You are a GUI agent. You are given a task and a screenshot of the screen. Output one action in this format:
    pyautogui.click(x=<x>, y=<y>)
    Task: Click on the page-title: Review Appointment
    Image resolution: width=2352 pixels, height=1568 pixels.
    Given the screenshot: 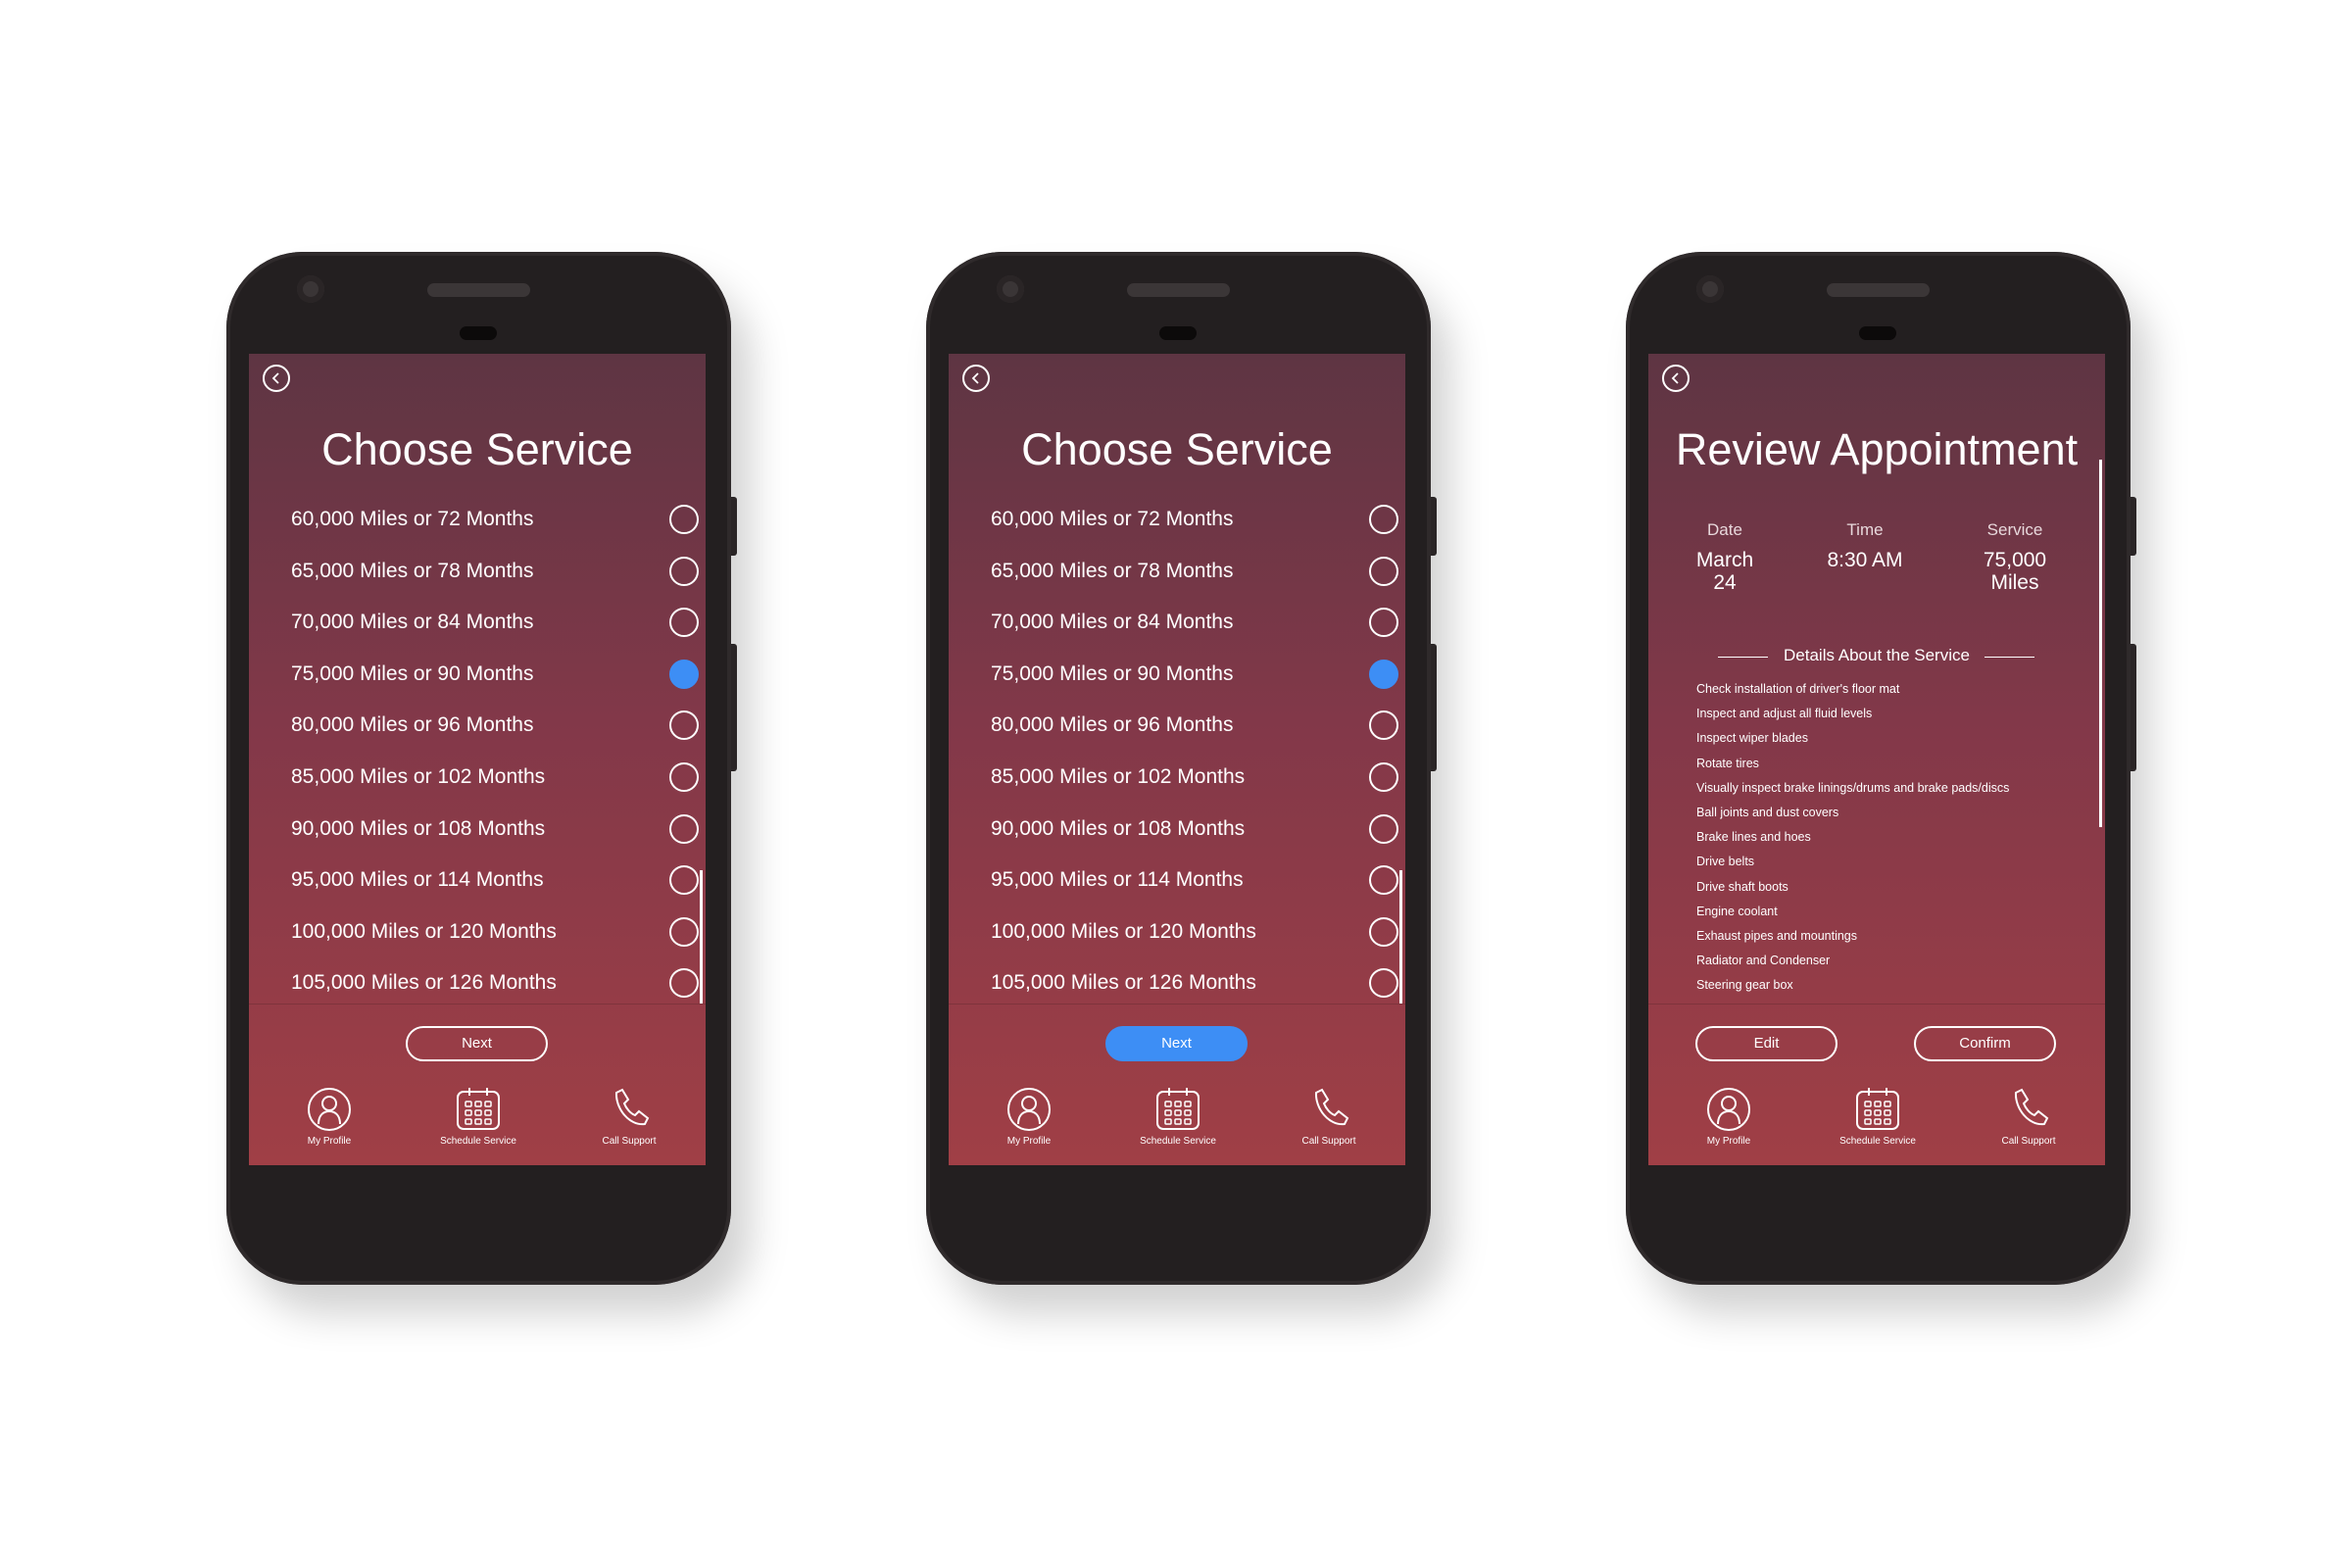 What is the action you would take?
    pyautogui.click(x=1877, y=449)
    